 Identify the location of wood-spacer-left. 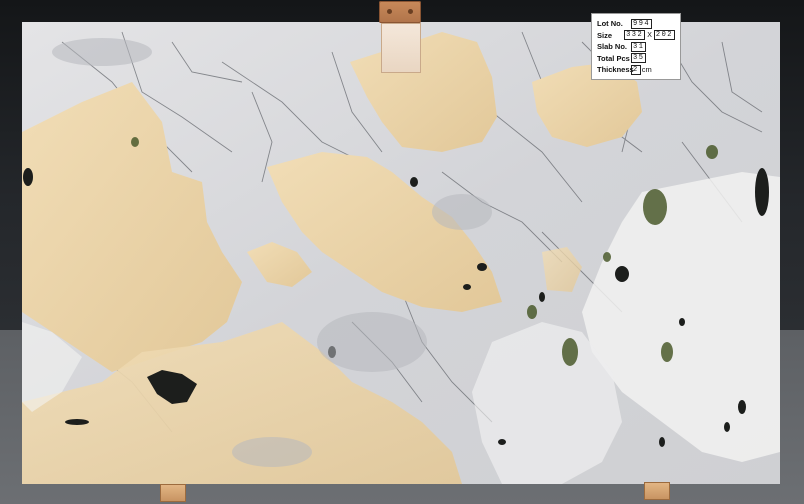
(173, 493).